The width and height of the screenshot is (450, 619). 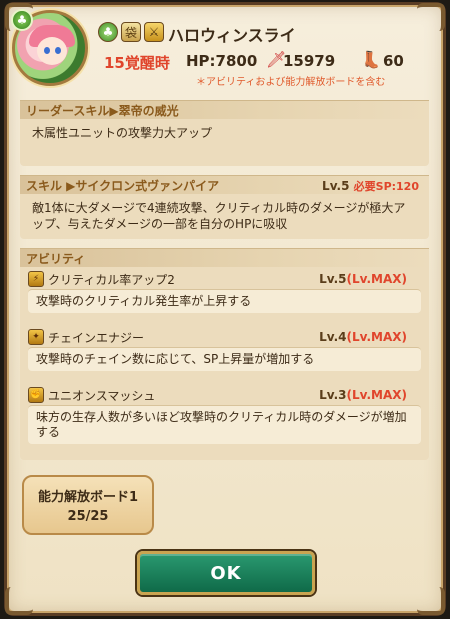 What do you see at coordinates (36, 395) in the screenshot?
I see `union-smash-icon: ✊` at bounding box center [36, 395].